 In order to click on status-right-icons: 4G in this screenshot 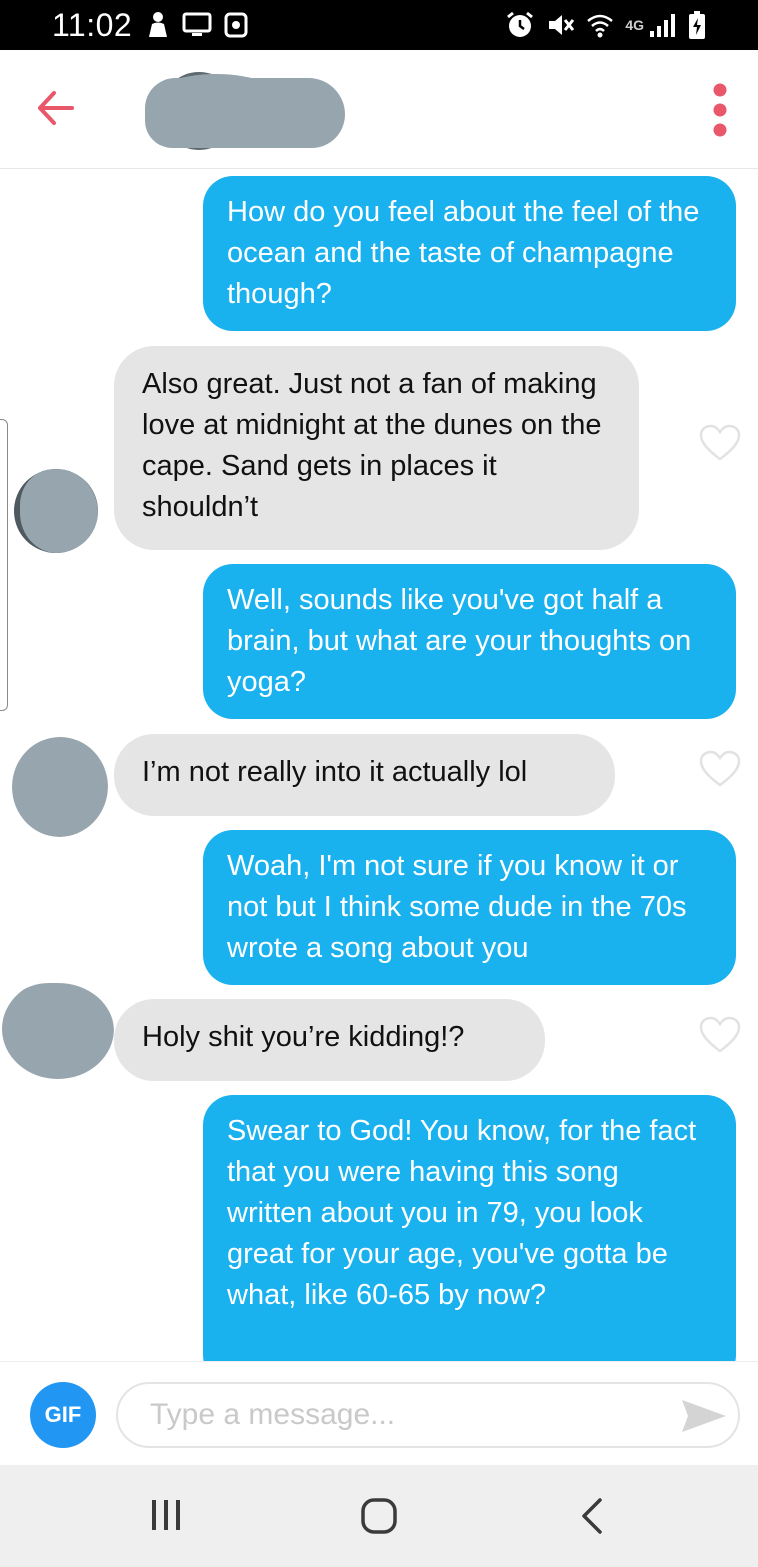, I will do `click(605, 25)`.